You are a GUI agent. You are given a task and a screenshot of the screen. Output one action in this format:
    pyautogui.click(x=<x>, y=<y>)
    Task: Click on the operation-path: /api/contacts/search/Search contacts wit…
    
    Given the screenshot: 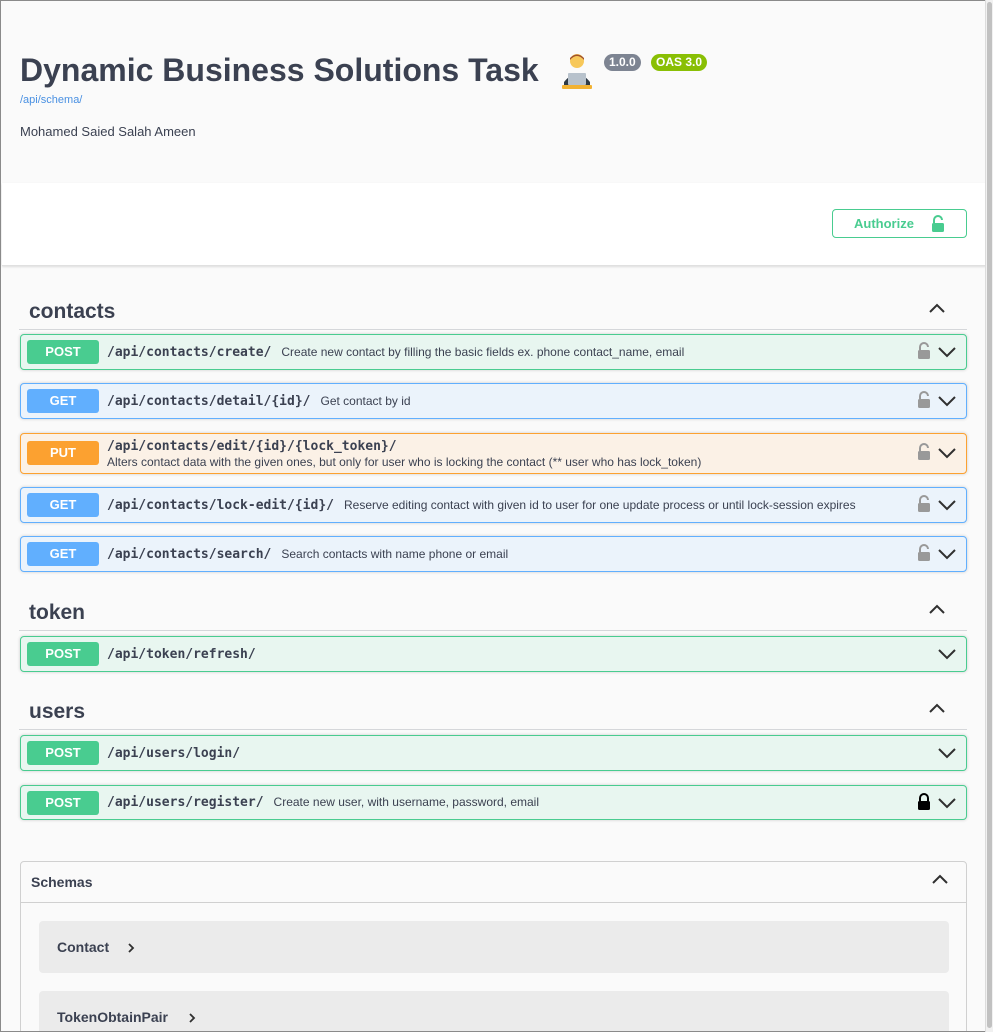 What is the action you would take?
    pyautogui.click(x=308, y=554)
    